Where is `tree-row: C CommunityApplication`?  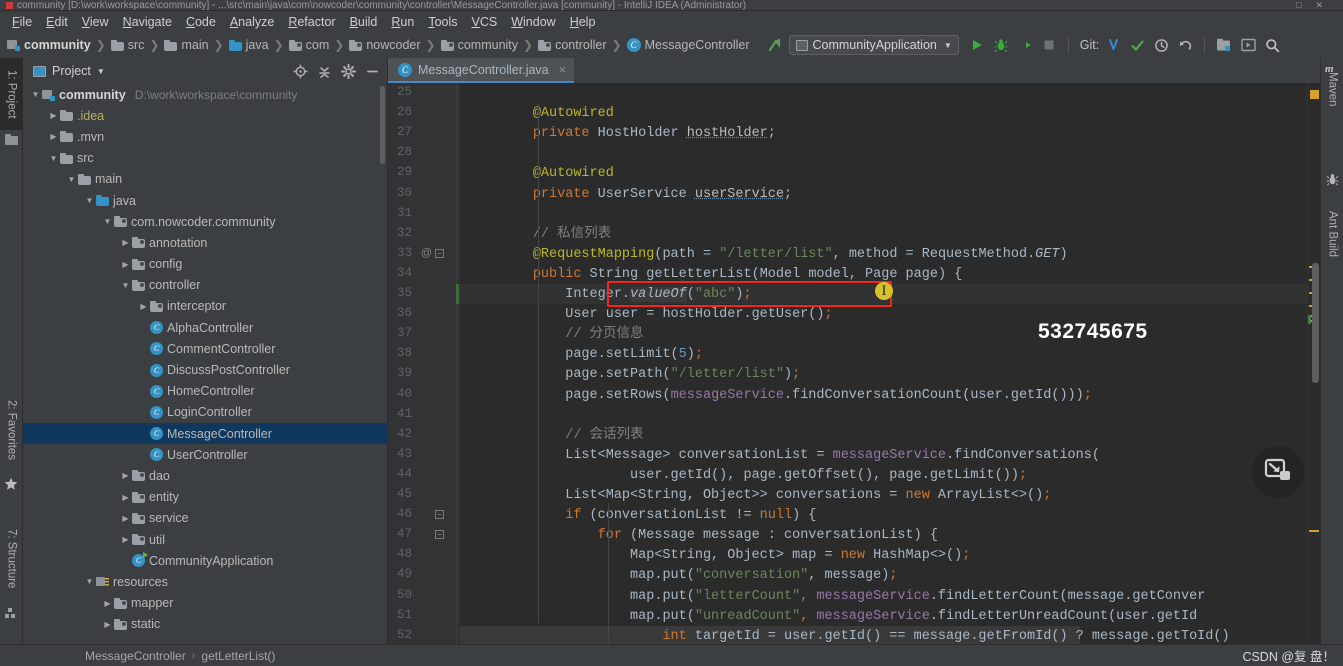
tree-row: C CommunityApplication is located at coordinates (205, 560).